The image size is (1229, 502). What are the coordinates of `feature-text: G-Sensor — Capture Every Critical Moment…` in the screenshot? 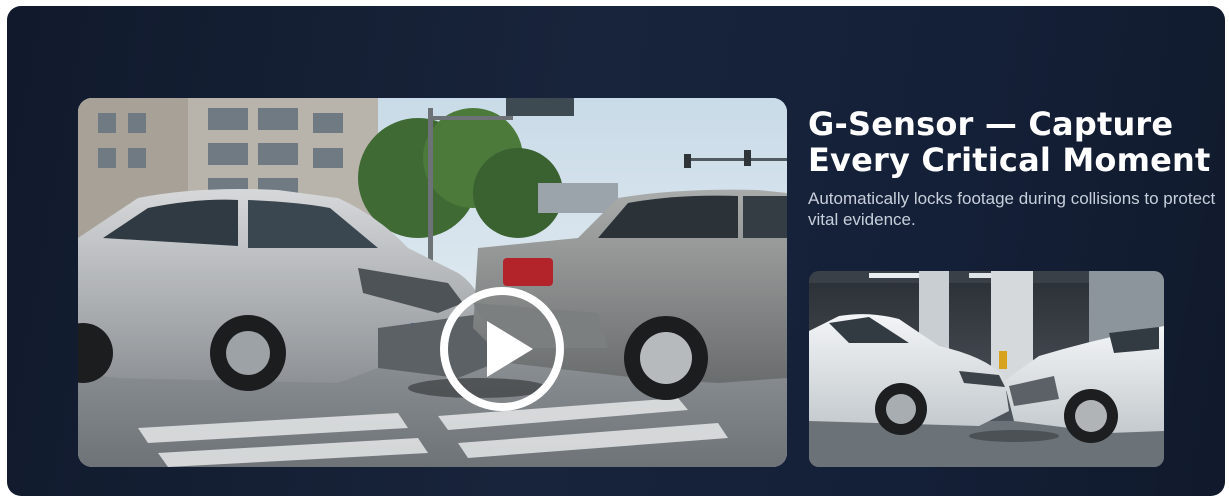 It's located at (1013, 168).